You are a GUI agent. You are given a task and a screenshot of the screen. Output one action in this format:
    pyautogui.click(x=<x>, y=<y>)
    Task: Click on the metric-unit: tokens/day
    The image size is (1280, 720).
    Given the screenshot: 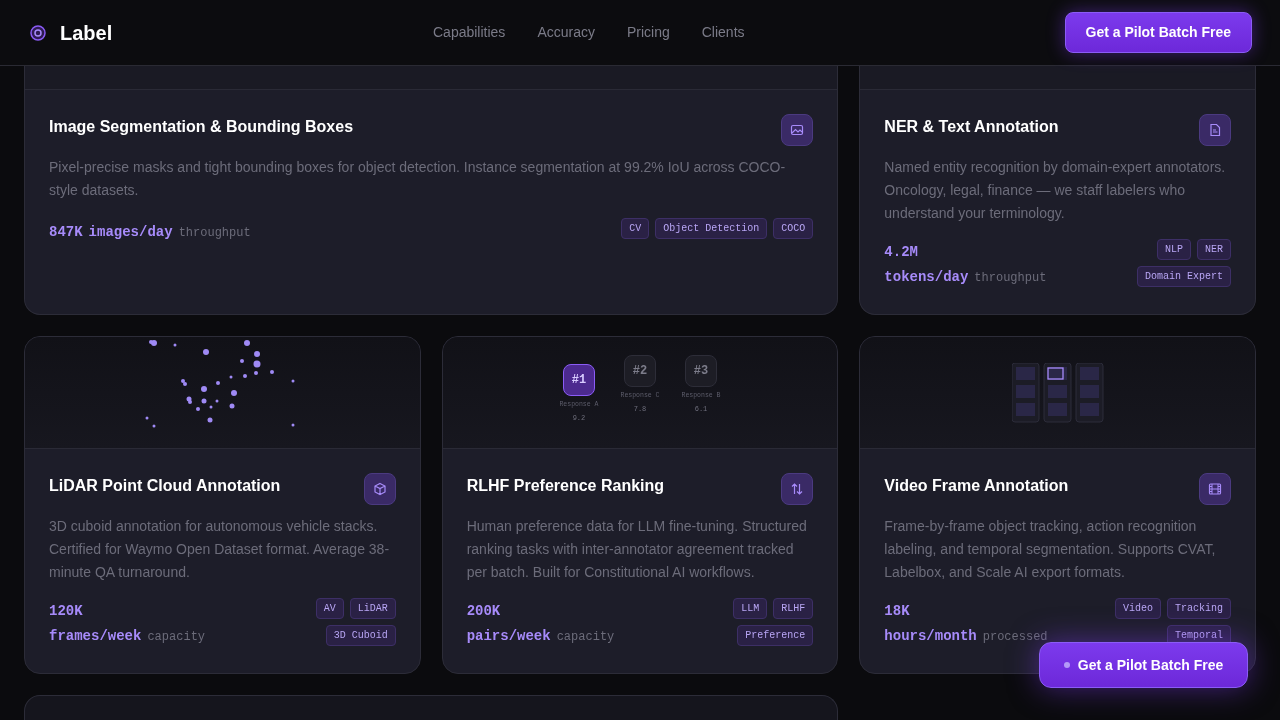 What is the action you would take?
    pyautogui.click(x=926, y=277)
    